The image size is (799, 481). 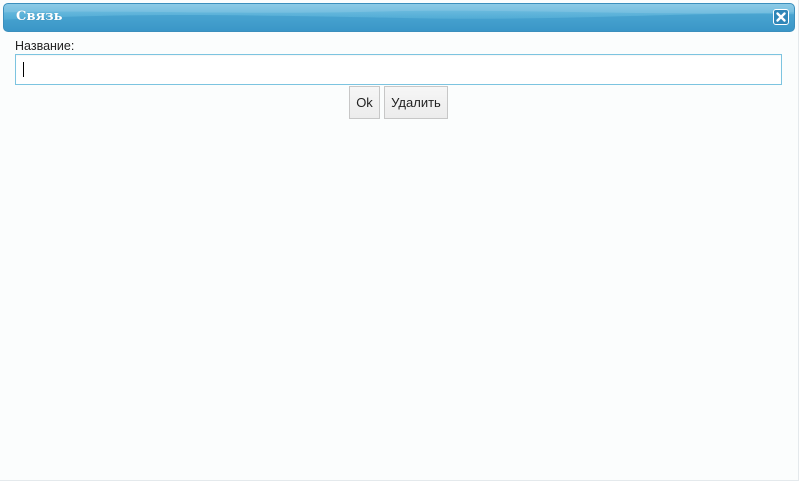 I want to click on close-icon, so click(x=781, y=17).